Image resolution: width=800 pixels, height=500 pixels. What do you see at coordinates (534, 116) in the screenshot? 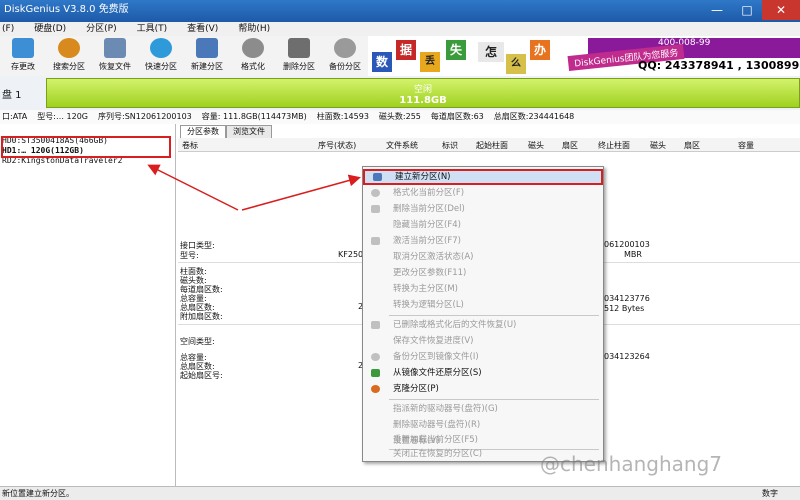
I see `disk-total-sectors: 总扇区数:234441648` at bounding box center [534, 116].